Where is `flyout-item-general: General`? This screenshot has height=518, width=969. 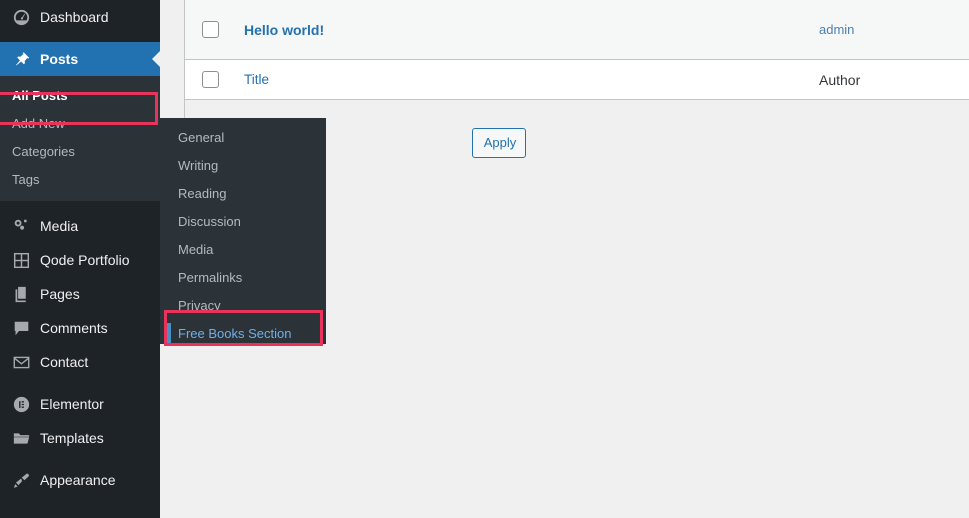
flyout-item-general: General is located at coordinates (243, 138).